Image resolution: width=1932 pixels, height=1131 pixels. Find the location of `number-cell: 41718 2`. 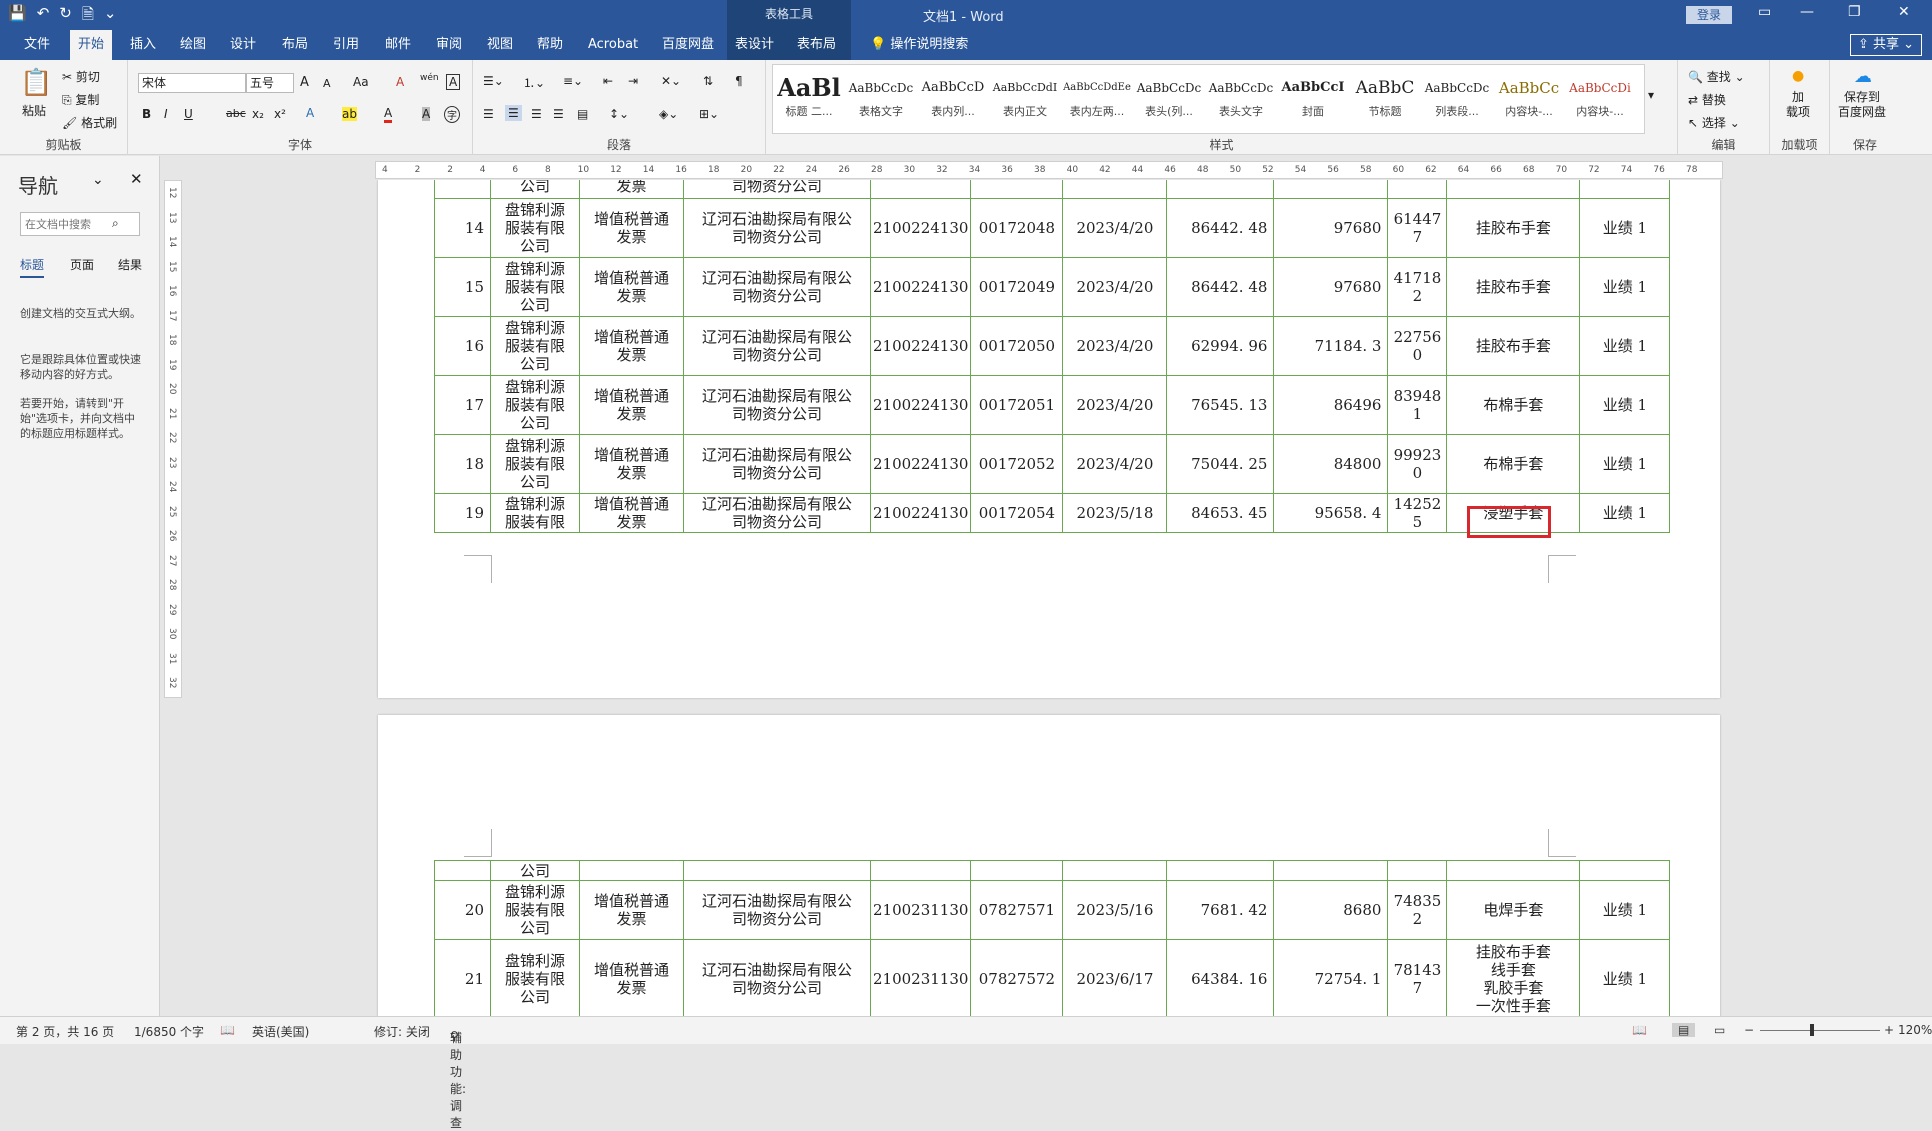

number-cell: 41718 2 is located at coordinates (1417, 287).